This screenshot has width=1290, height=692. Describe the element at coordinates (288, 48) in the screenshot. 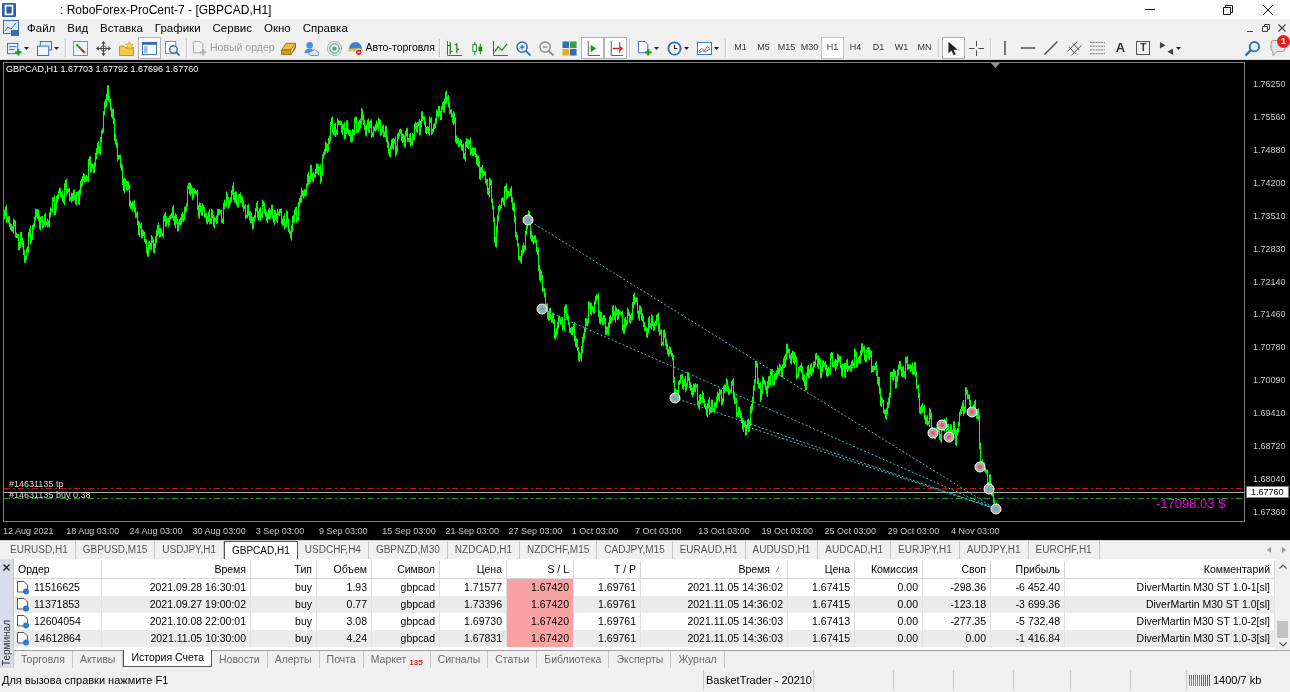

I see `ingot-icon` at that location.